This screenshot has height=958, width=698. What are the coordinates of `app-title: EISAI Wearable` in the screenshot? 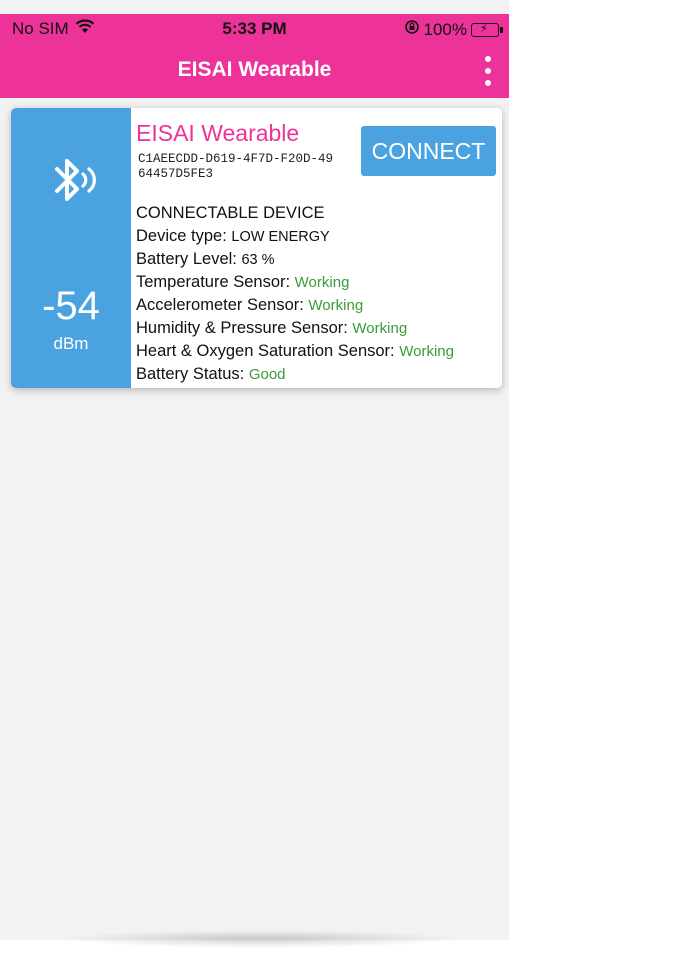 It's located at (254, 69).